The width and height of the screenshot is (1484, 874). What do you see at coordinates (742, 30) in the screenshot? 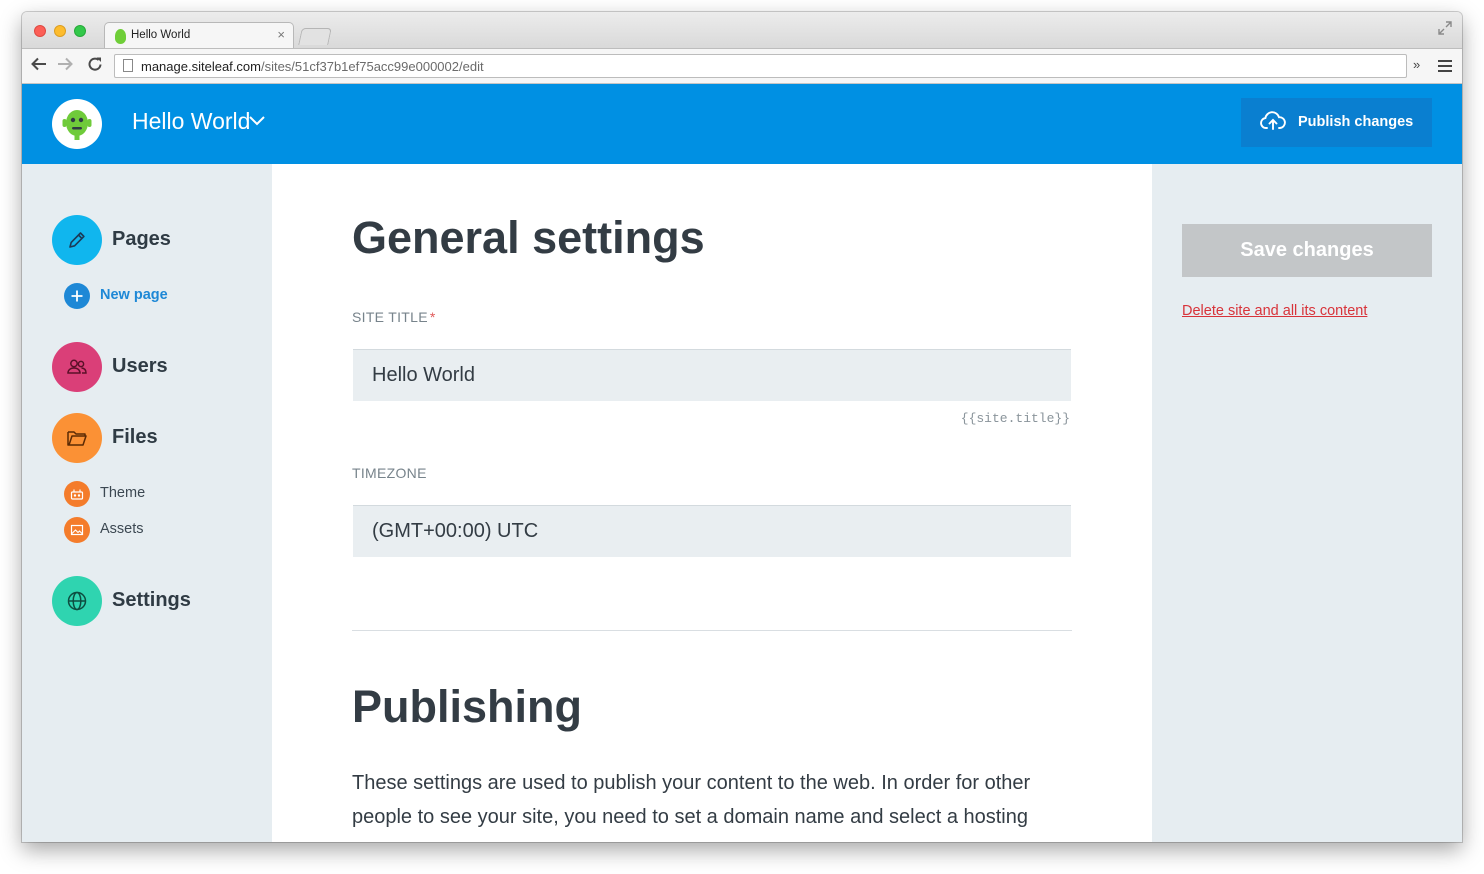
I see `browser-titlebar: Hello World ×` at bounding box center [742, 30].